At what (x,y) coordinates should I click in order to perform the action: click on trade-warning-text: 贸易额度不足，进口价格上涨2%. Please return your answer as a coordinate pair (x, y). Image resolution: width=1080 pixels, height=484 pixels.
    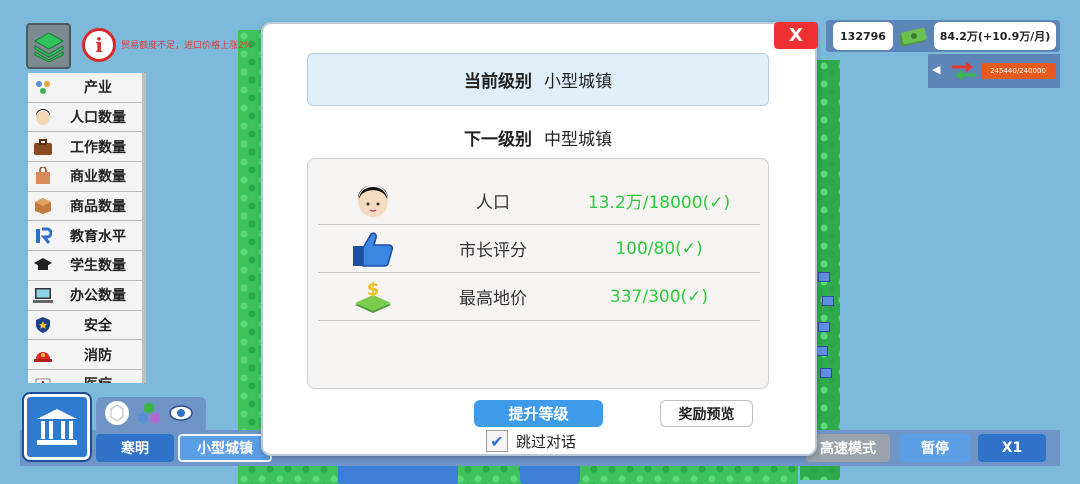
    Looking at the image, I should click on (187, 46).